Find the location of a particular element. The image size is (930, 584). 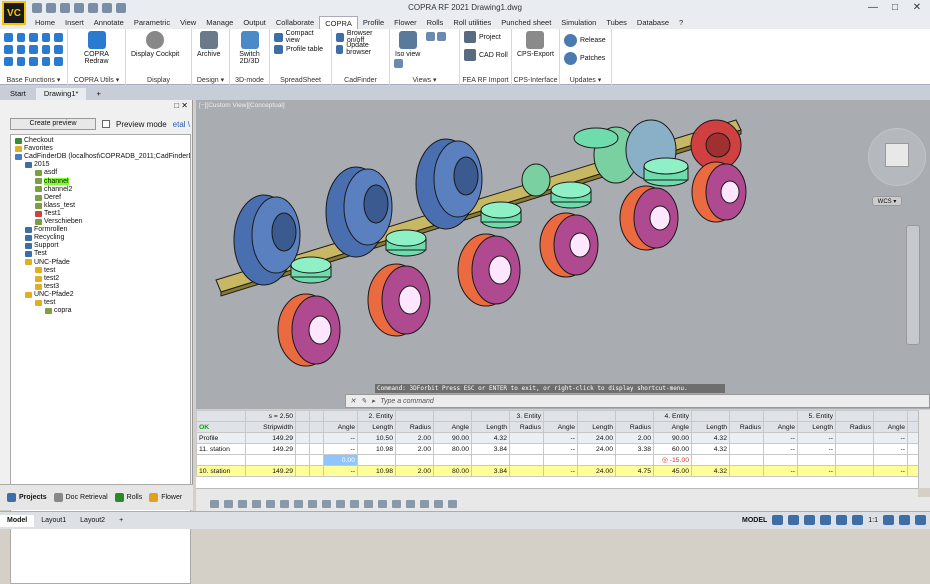

annotation-icon is located at coordinates (858, 520).